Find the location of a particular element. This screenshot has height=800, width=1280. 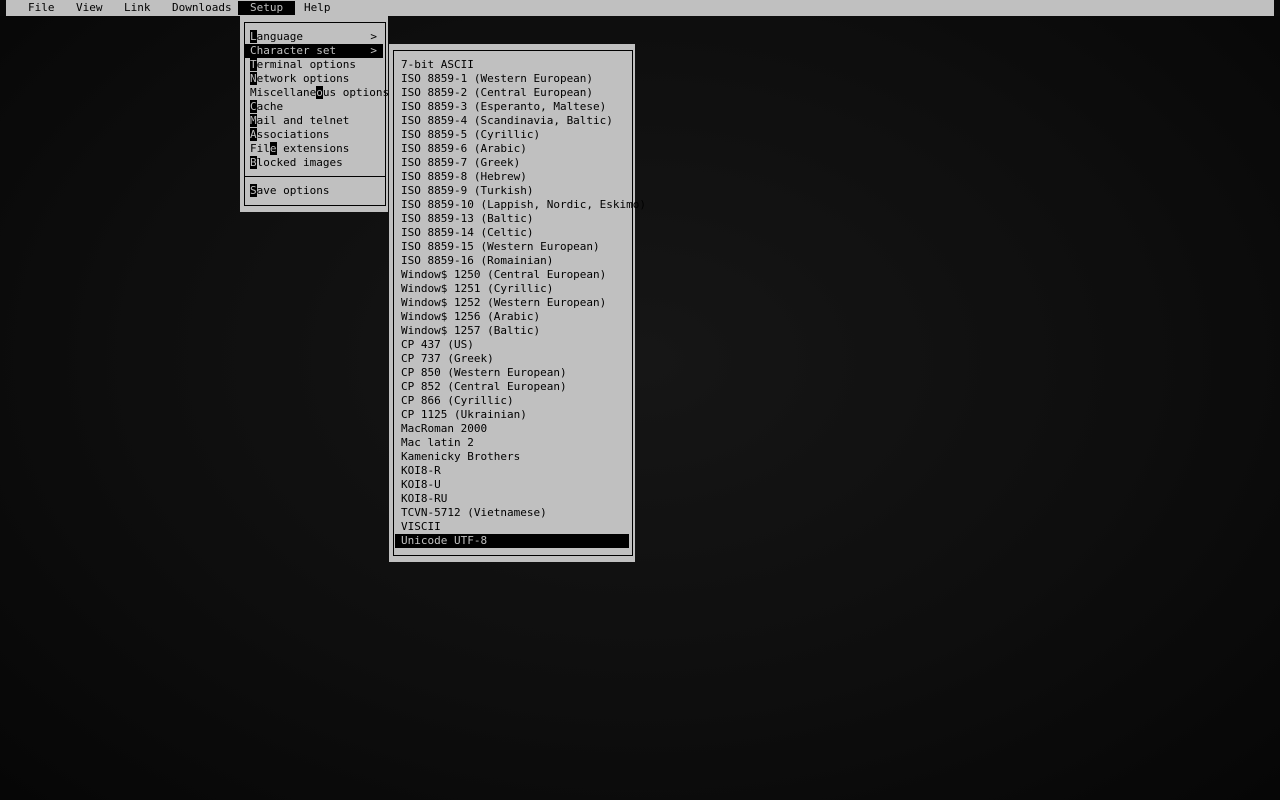

charset-menu-item: Unicode UTF-8 is located at coordinates (512, 541).